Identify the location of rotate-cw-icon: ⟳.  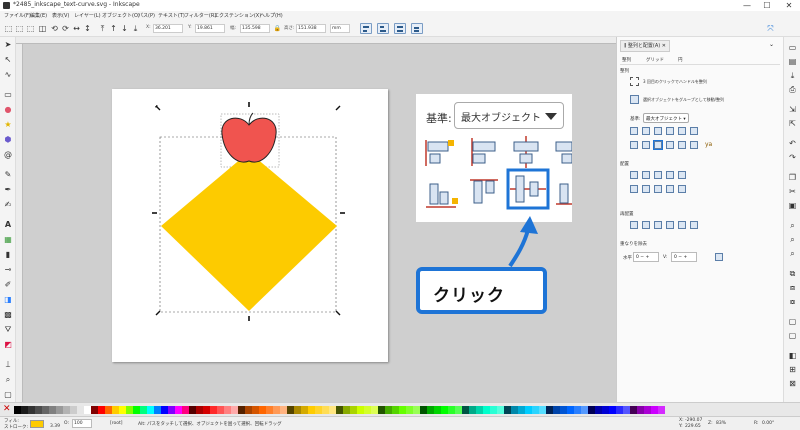
(65, 28).